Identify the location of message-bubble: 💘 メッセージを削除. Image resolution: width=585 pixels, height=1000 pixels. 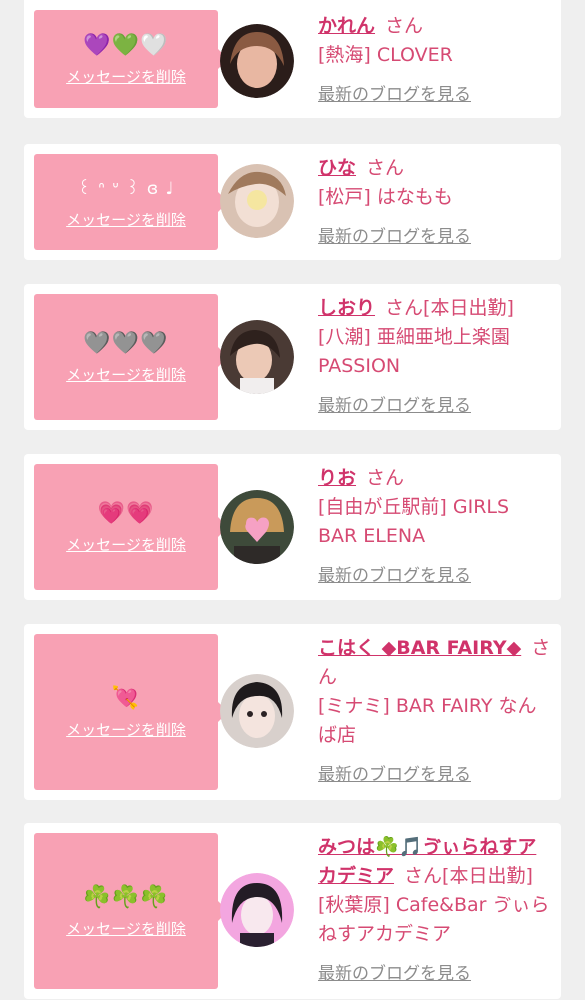
(131, 712).